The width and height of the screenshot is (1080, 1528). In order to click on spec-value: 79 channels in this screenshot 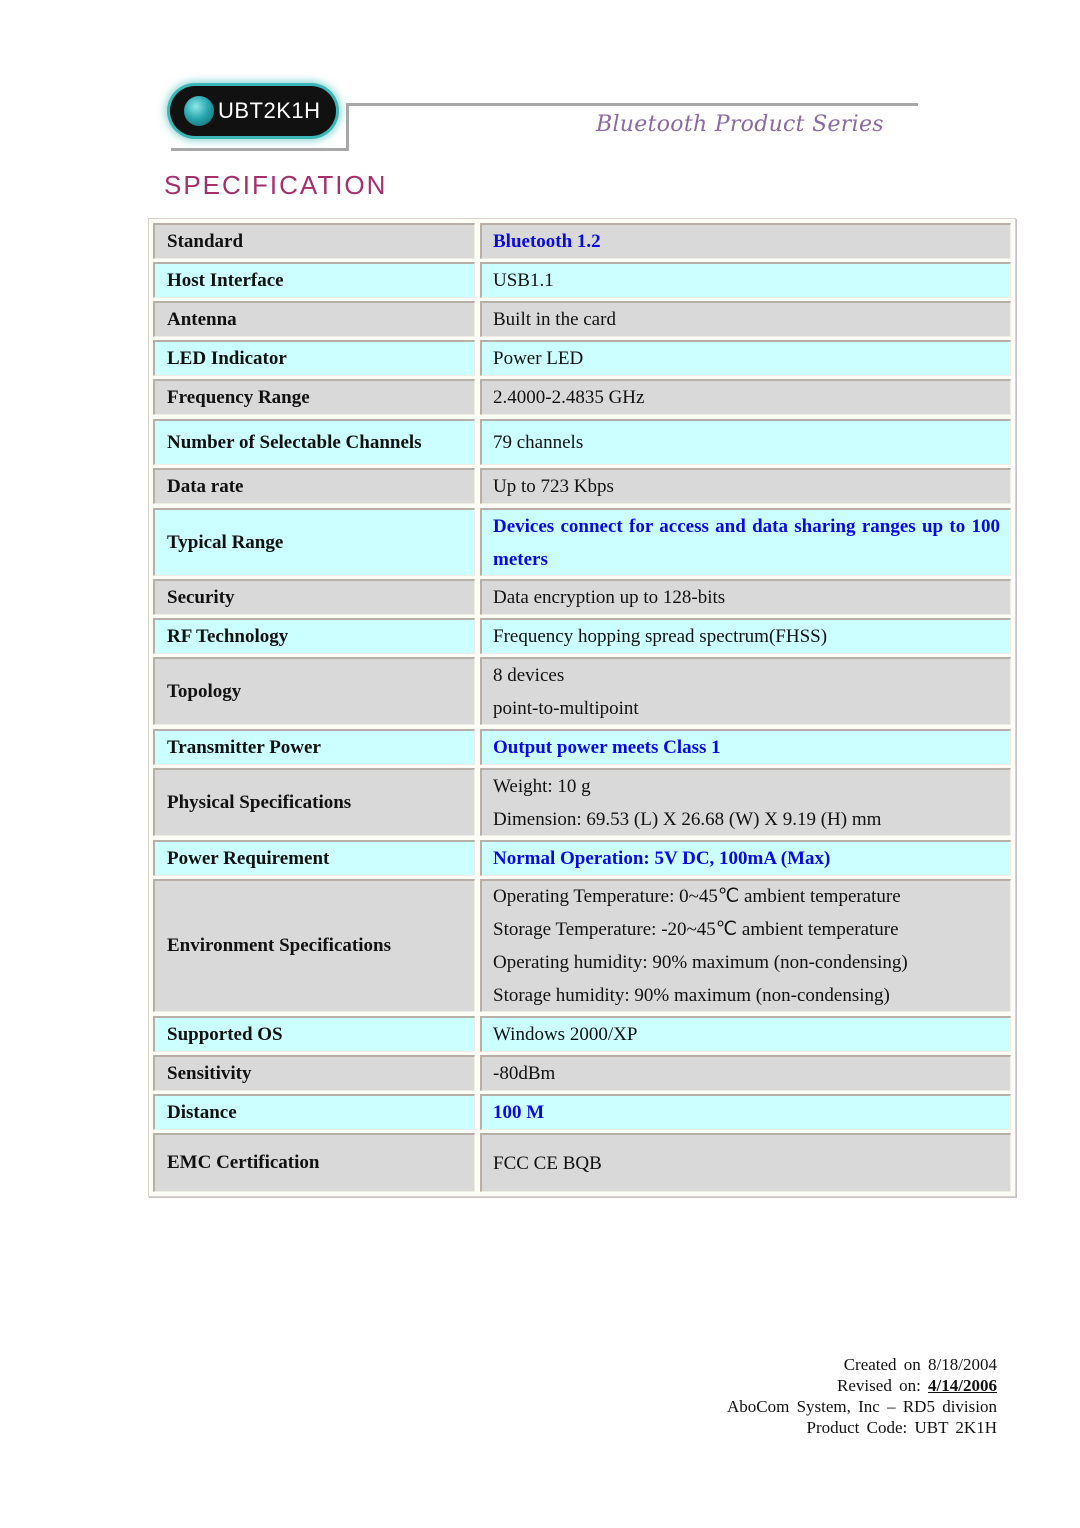, I will do `click(745, 442)`.